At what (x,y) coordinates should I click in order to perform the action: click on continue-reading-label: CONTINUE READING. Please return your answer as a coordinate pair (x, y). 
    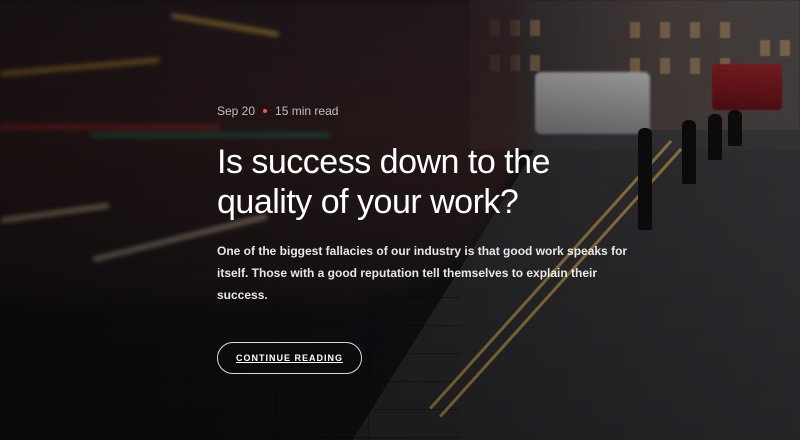
    Looking at the image, I should click on (290, 358).